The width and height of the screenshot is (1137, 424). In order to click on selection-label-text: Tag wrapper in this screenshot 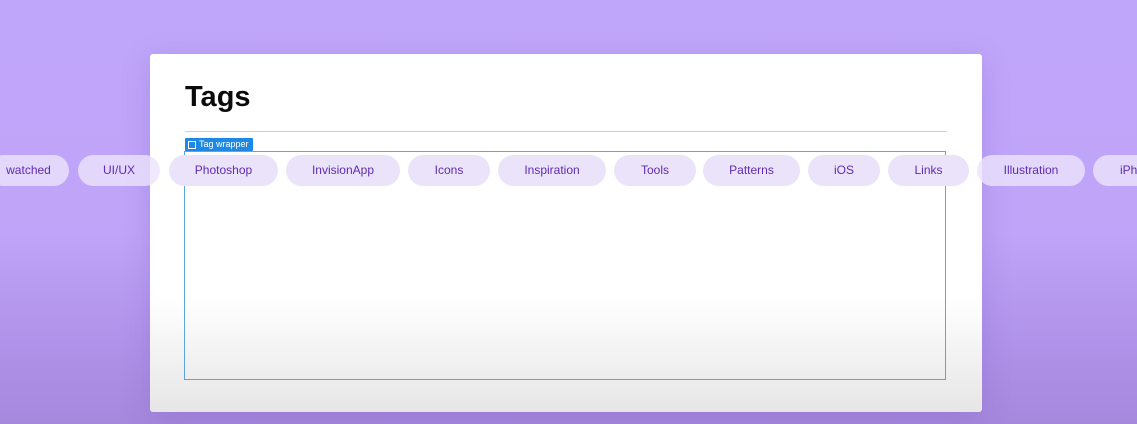, I will do `click(224, 144)`.